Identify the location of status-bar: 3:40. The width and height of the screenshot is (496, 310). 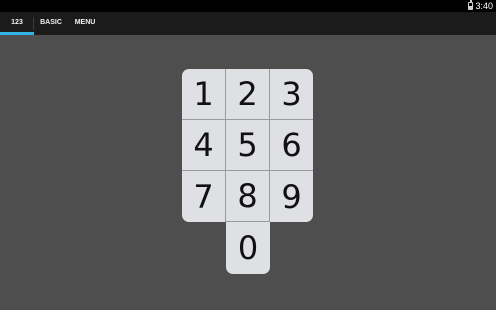
(248, 6).